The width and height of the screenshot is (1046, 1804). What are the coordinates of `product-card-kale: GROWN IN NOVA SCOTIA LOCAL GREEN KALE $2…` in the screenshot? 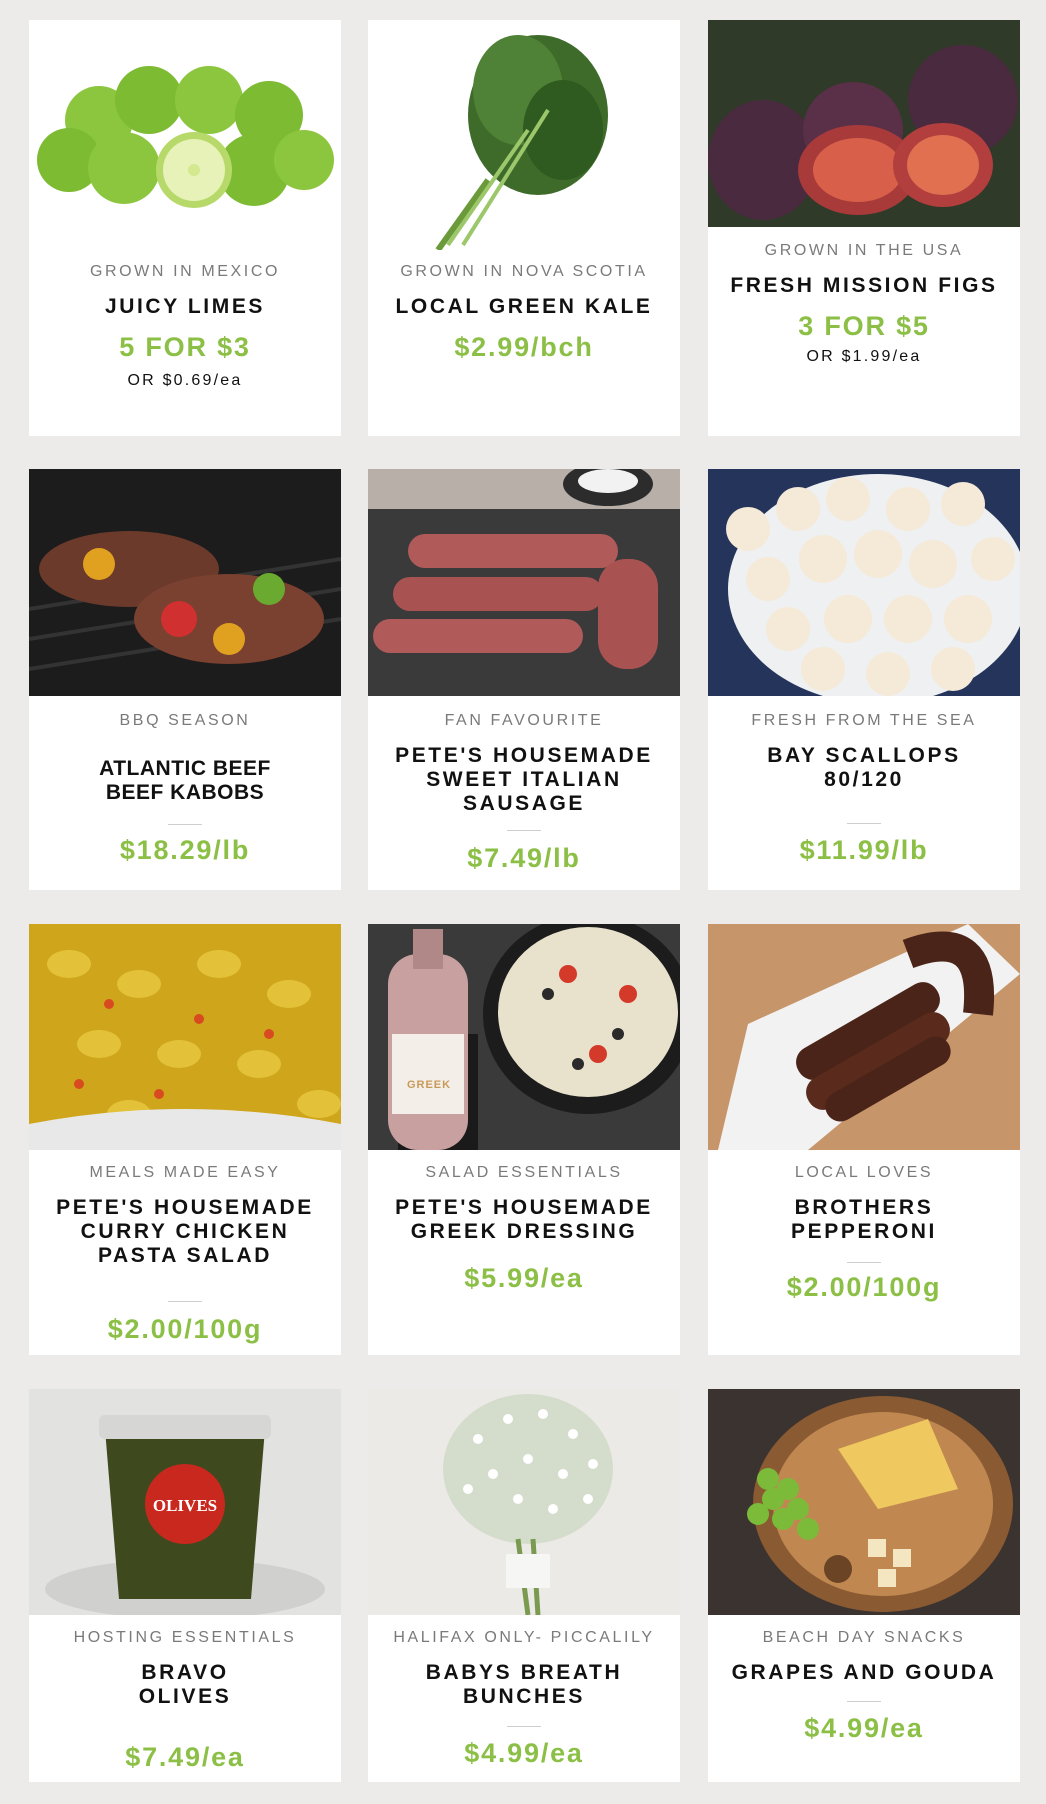 It's located at (524, 228).